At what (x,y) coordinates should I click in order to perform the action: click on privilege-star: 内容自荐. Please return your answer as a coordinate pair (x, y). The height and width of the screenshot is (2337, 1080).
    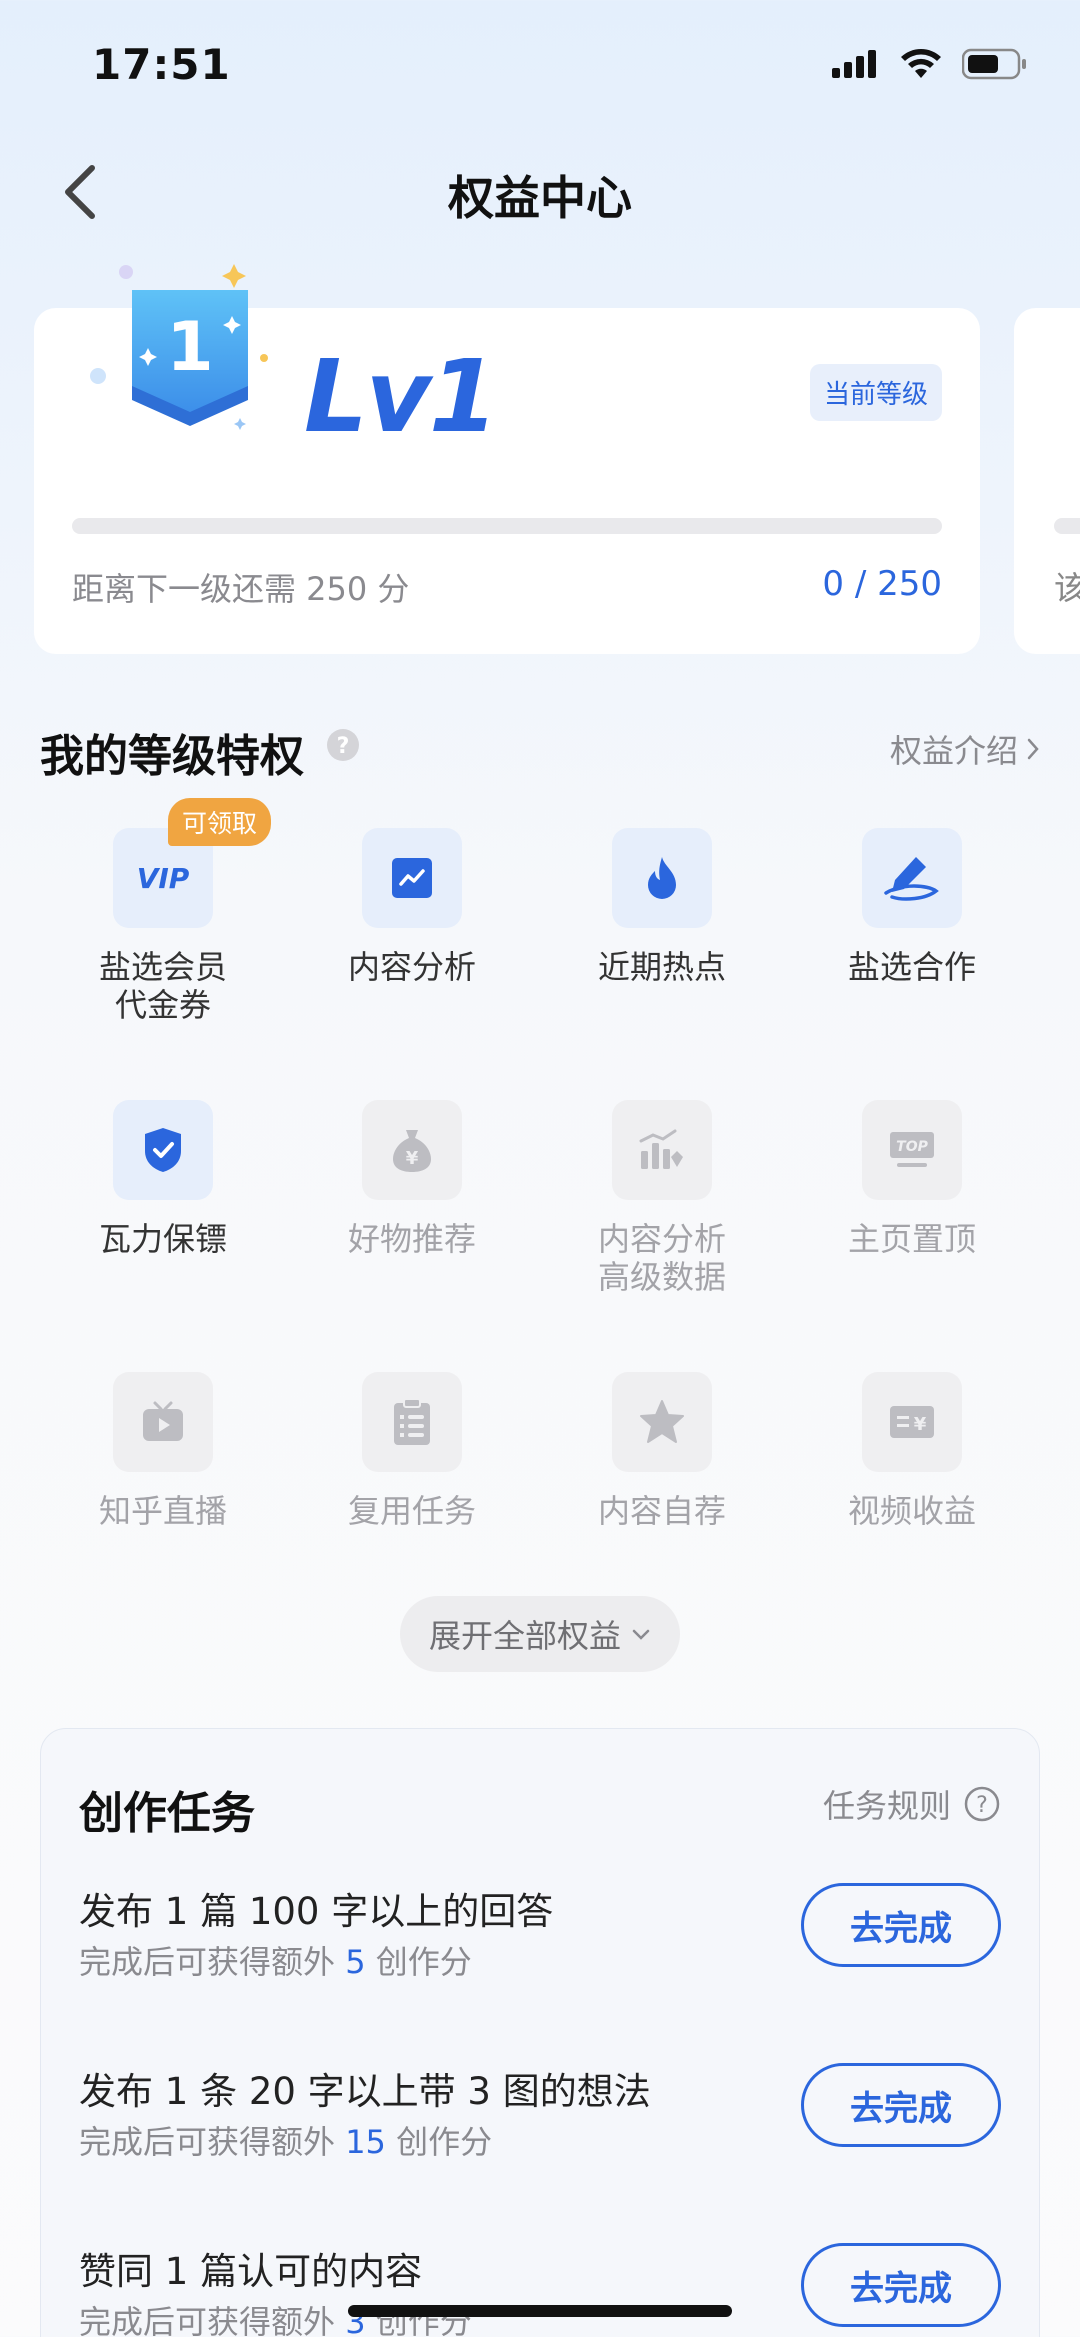
    Looking at the image, I should click on (662, 1451).